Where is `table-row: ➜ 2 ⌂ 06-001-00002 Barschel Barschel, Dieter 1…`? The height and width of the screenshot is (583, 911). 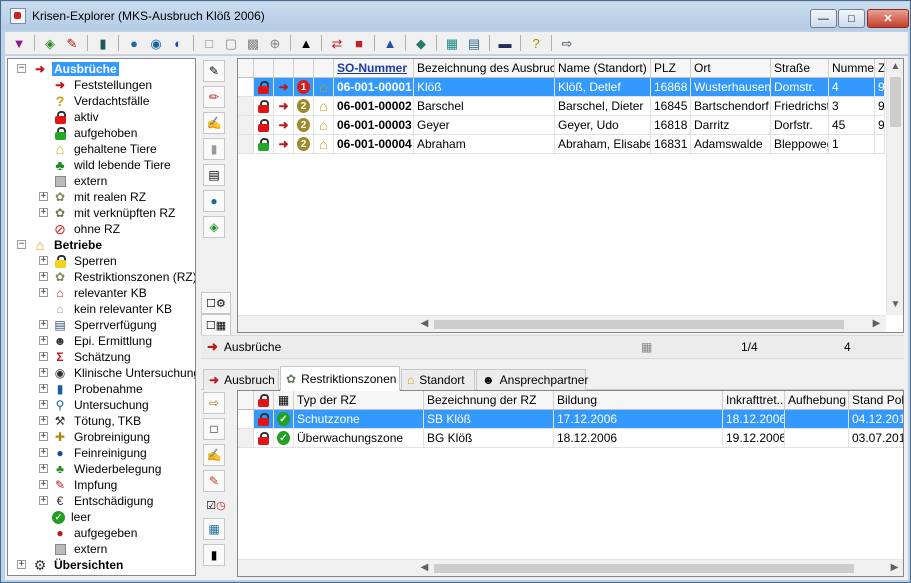
table-row: ➜ 2 ⌂ 06-001-00002 Barschel Barschel, Dieter 1… is located at coordinates (561, 106).